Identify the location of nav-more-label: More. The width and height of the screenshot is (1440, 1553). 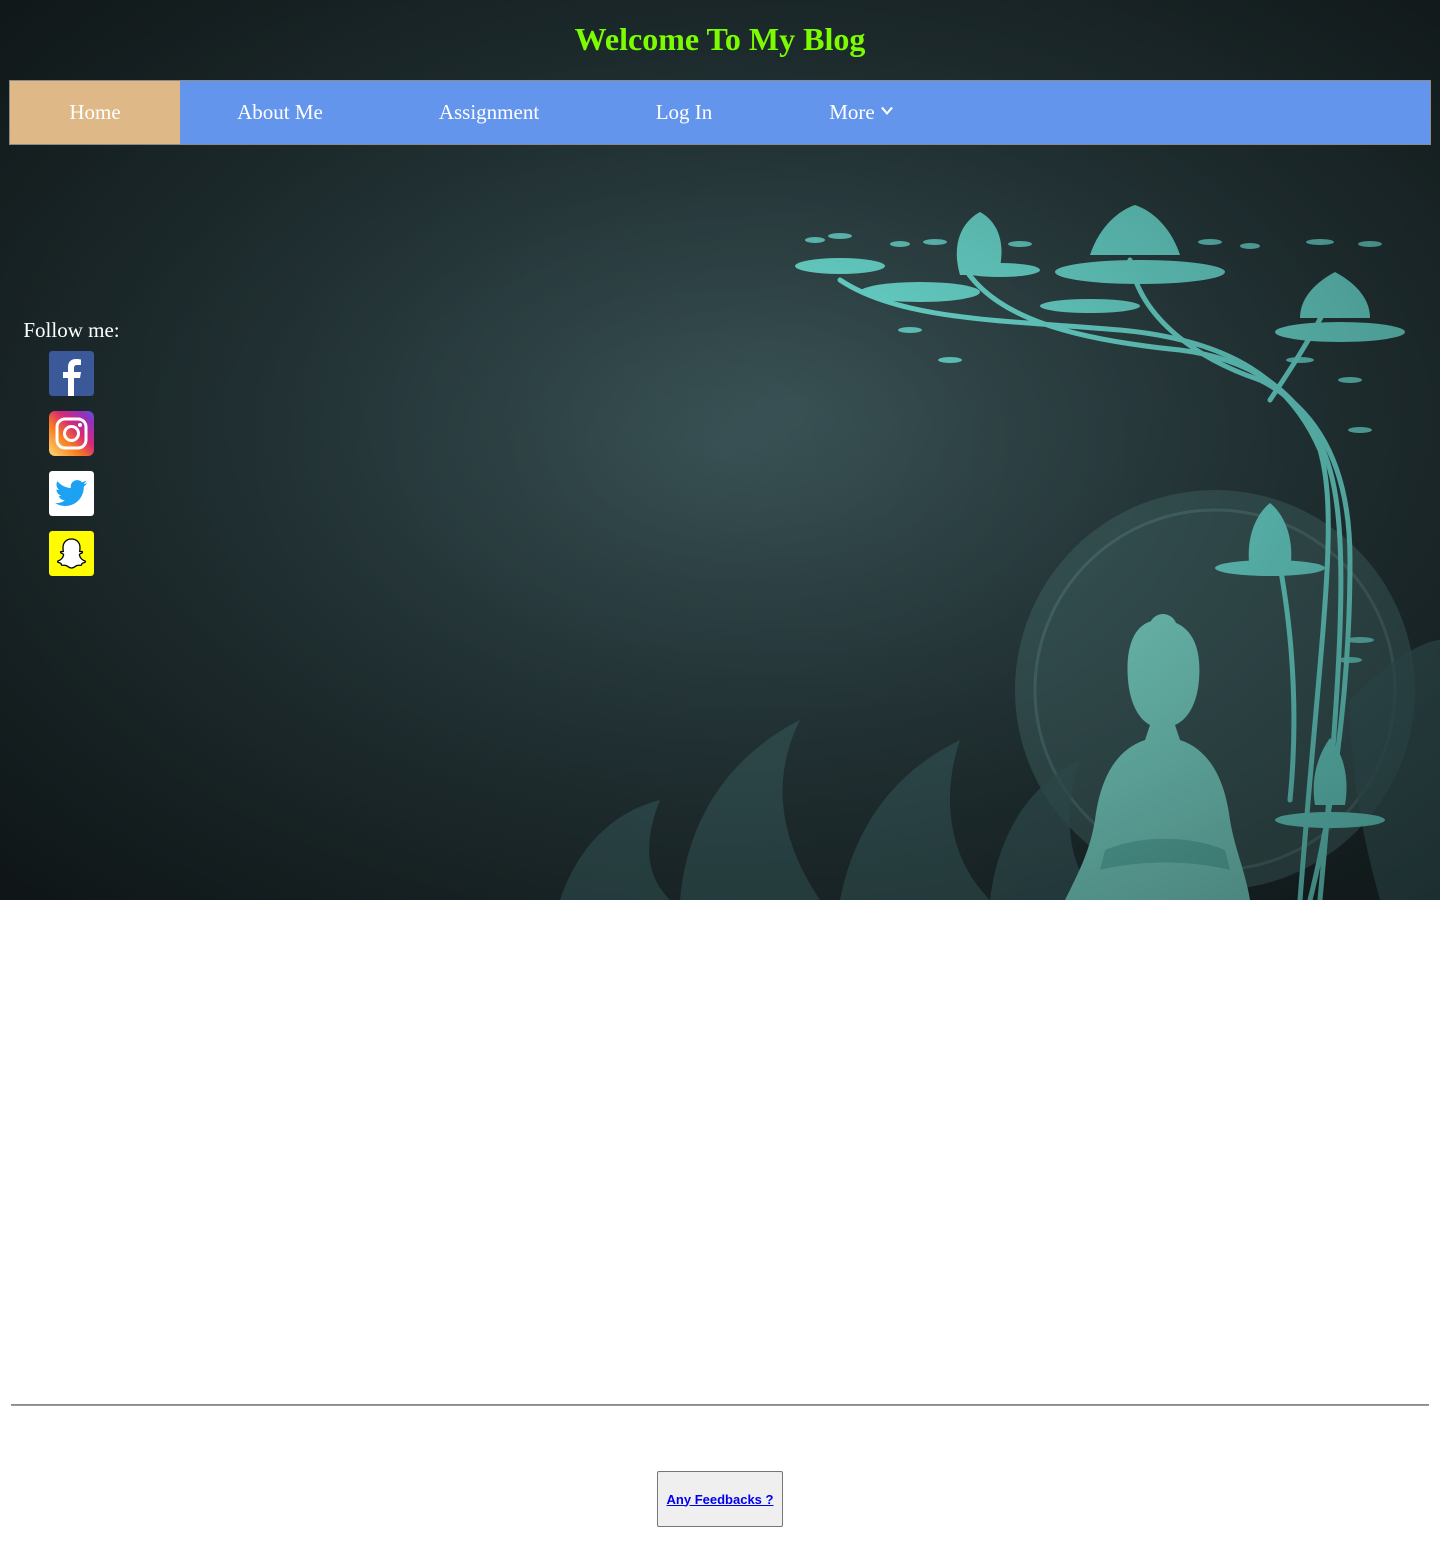
(852, 112).